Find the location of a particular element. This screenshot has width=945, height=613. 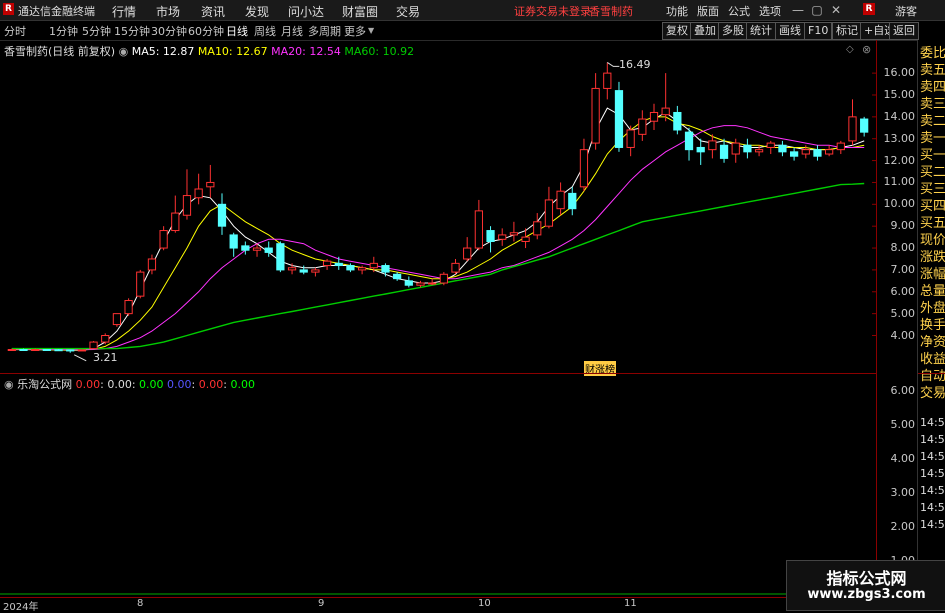

tab-multi-period: 多周期 is located at coordinates (324, 31).